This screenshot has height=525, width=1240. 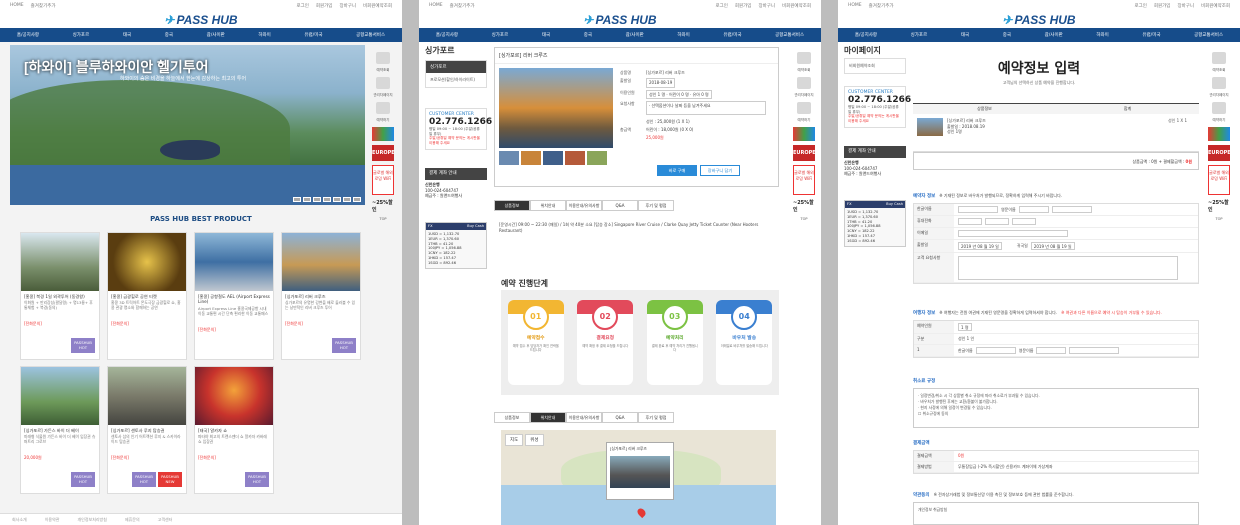 I want to click on nav-thailand: 태국, so click(x=127, y=35).